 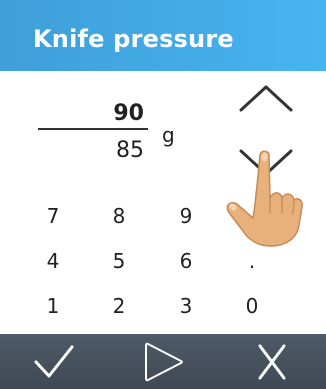 I want to click on checkmark-icon, so click(x=54, y=361).